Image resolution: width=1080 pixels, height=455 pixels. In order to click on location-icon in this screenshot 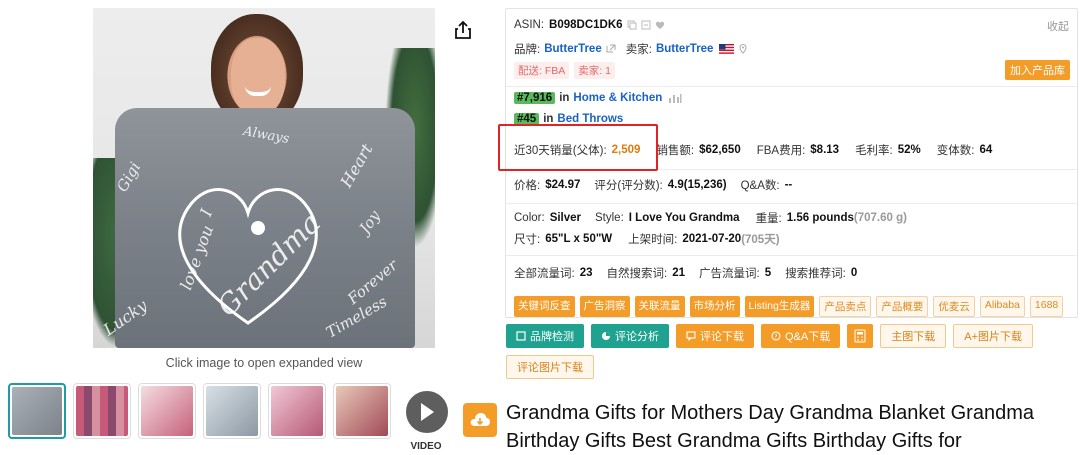, I will do `click(743, 49)`.